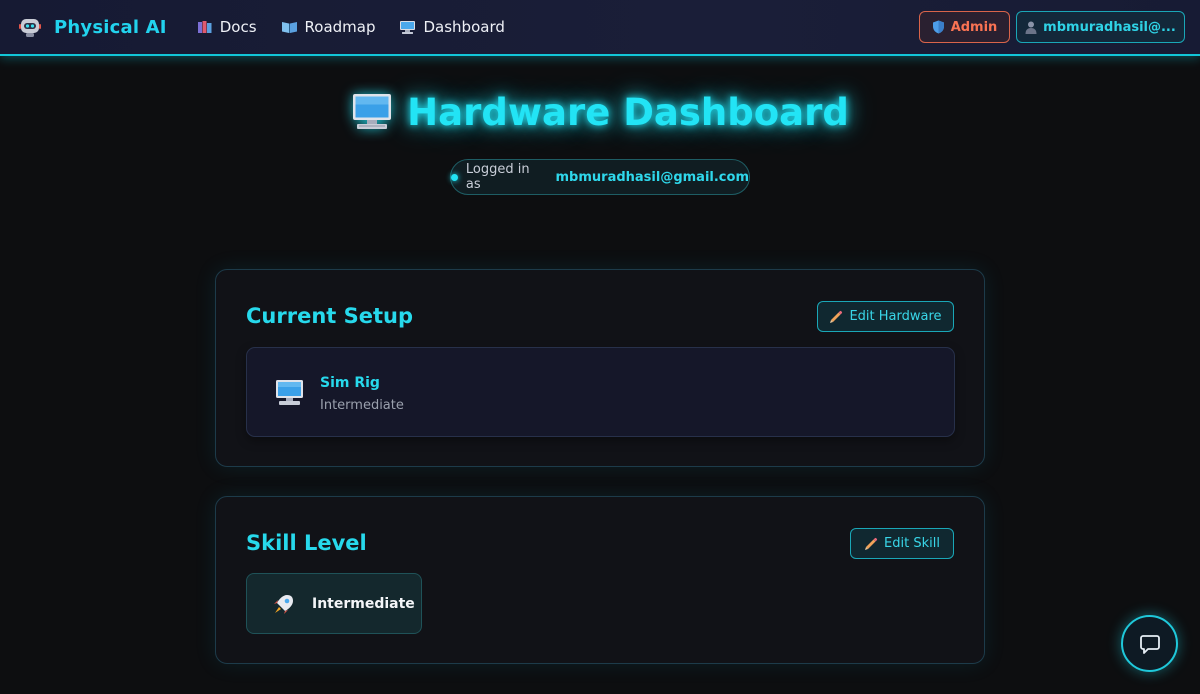 This screenshot has height=694, width=1200. I want to click on admin-button: Admin, so click(964, 27).